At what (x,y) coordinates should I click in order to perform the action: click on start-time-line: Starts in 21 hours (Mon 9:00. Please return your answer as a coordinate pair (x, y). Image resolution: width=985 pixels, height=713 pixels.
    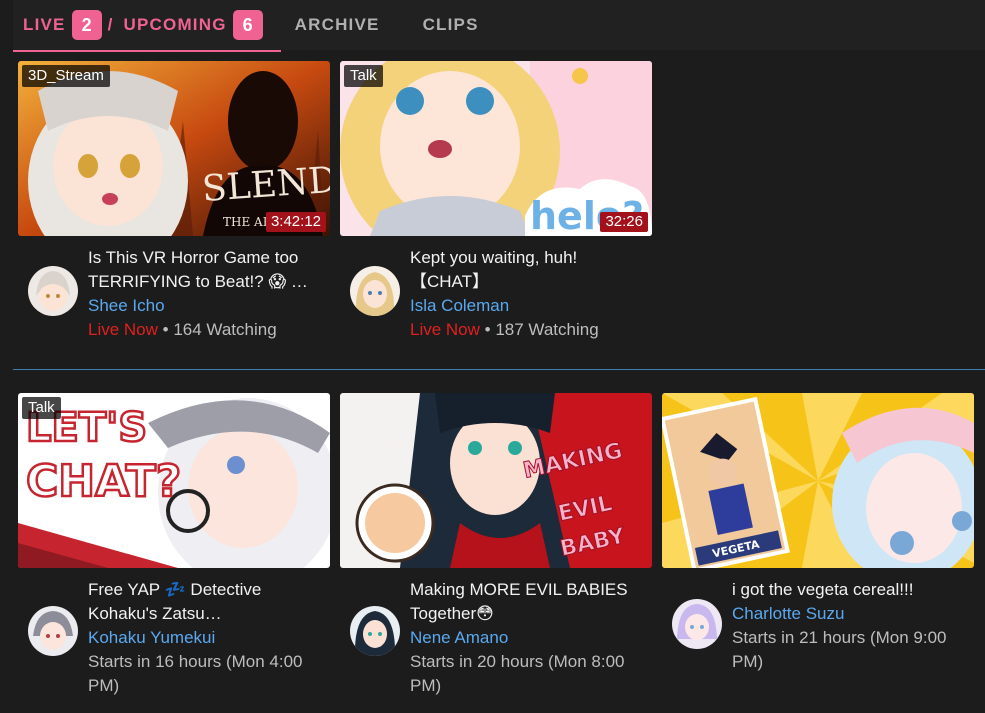
    Looking at the image, I should click on (839, 637).